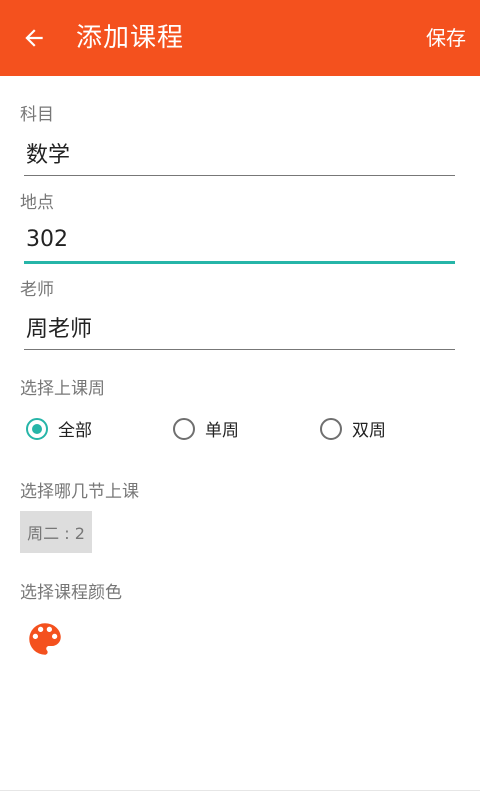 The image size is (480, 800). Describe the element at coordinates (62, 389) in the screenshot. I see `week-select-label: 选择上课周` at that location.